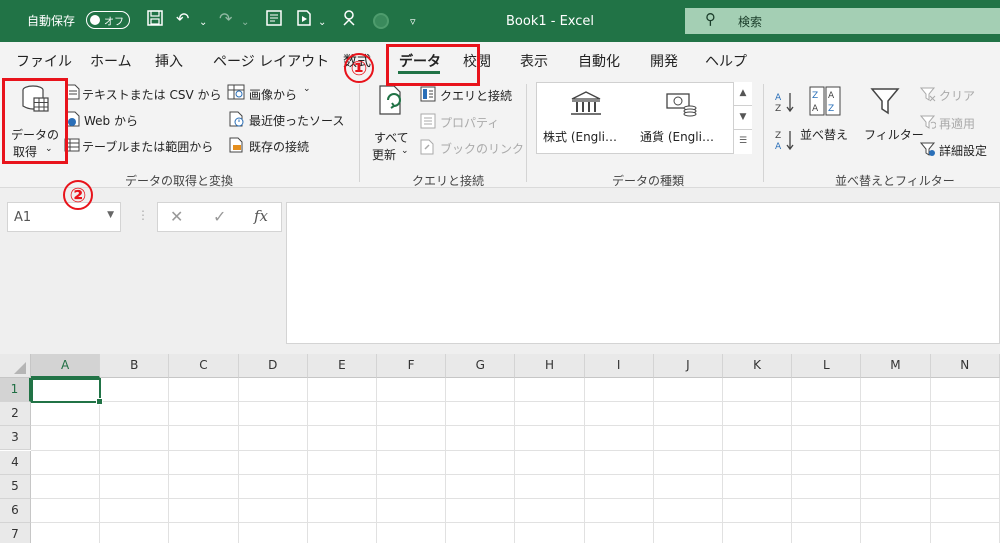  What do you see at coordinates (204, 462) in the screenshot?
I see `cell-c4` at bounding box center [204, 462].